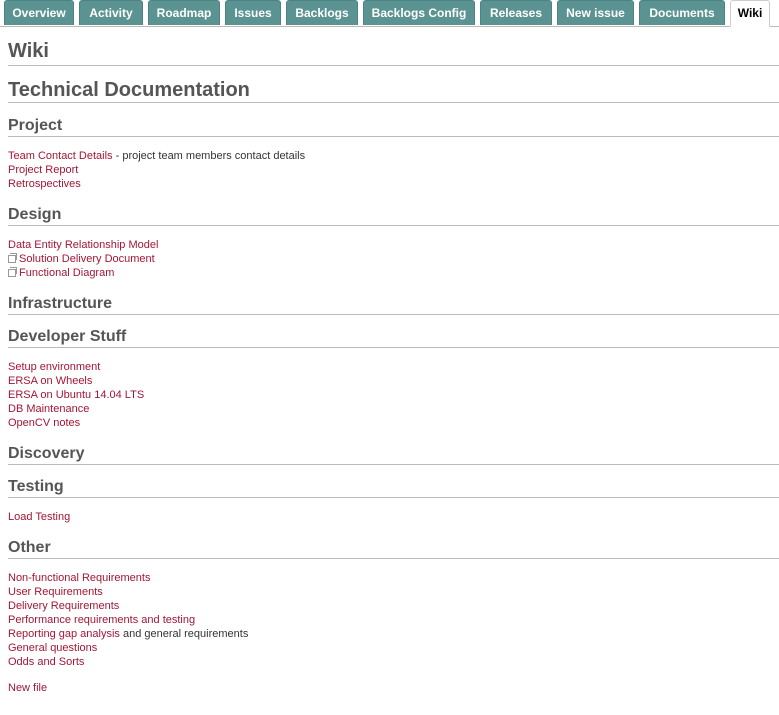  What do you see at coordinates (27, 688) in the screenshot?
I see `link-new-file: New file` at bounding box center [27, 688].